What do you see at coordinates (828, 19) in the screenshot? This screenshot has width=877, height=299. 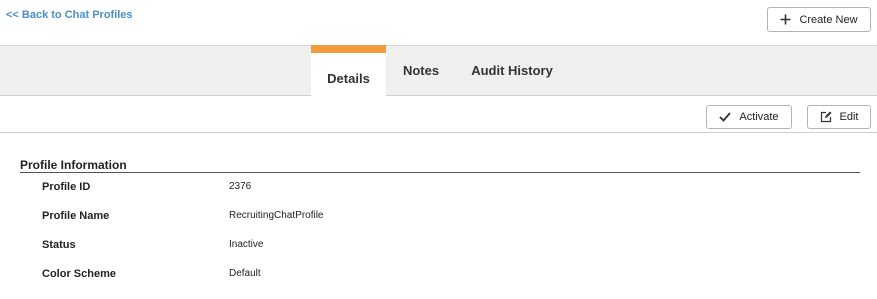 I see `create-new-label: Create New` at bounding box center [828, 19].